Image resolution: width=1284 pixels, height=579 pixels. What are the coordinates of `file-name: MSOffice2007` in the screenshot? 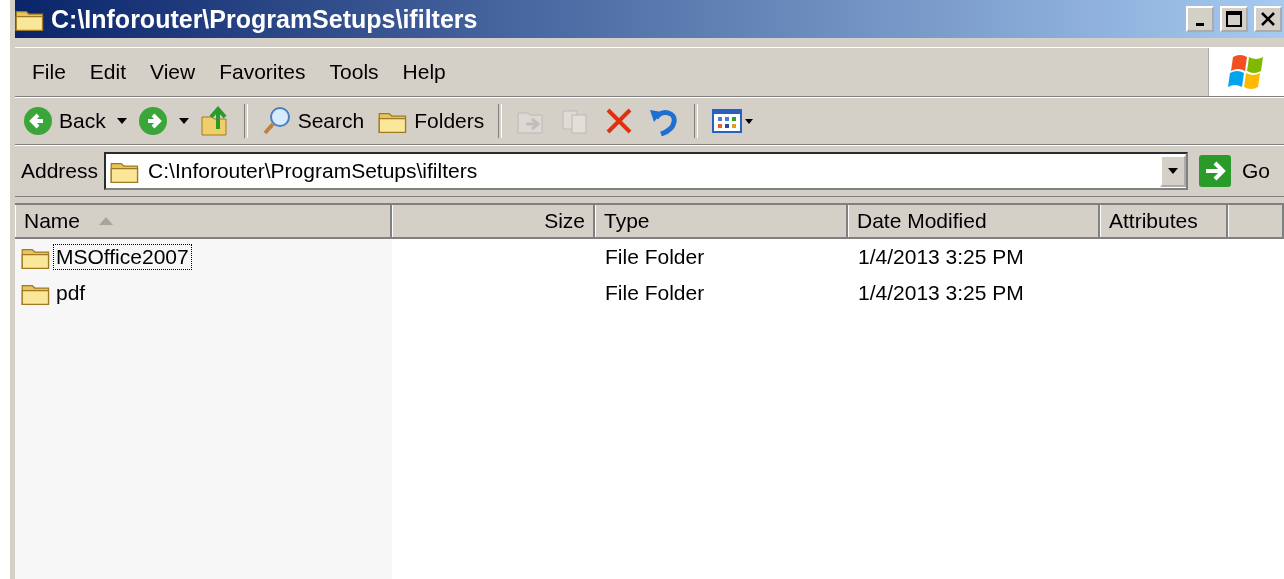 It's located at (122, 257).